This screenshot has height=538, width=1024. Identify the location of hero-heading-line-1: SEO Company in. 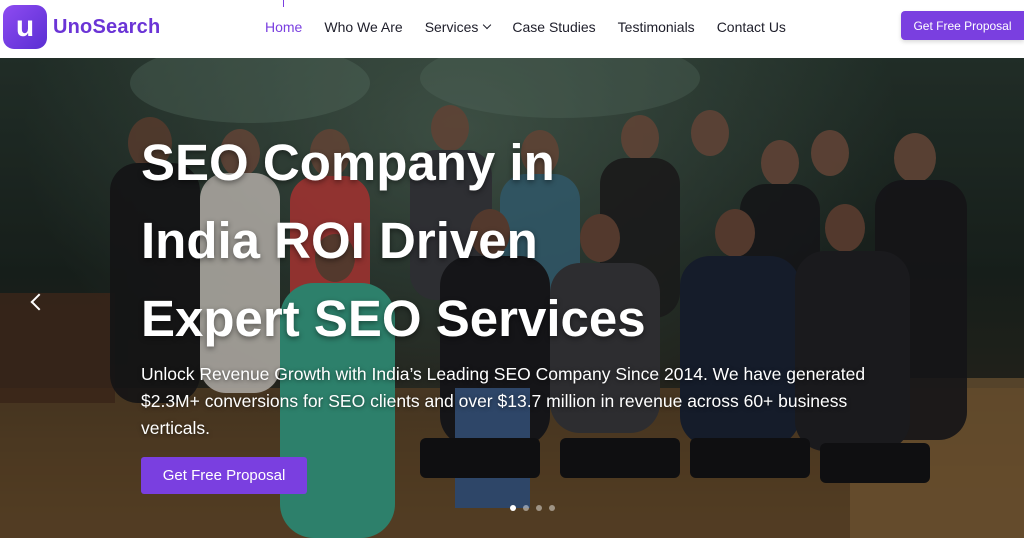
(348, 162).